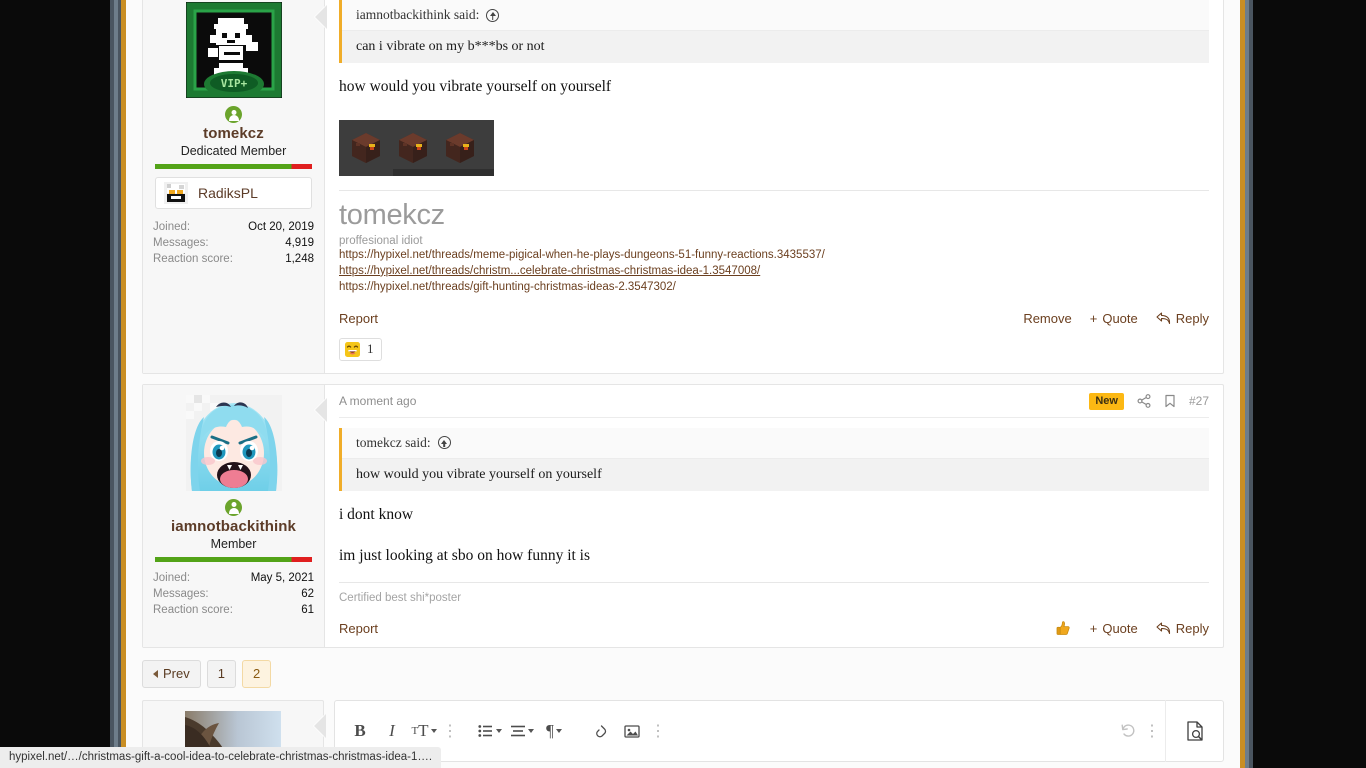 Image resolution: width=1366 pixels, height=768 pixels. What do you see at coordinates (370, 349) in the screenshot?
I see `reaction-count: 1` at bounding box center [370, 349].